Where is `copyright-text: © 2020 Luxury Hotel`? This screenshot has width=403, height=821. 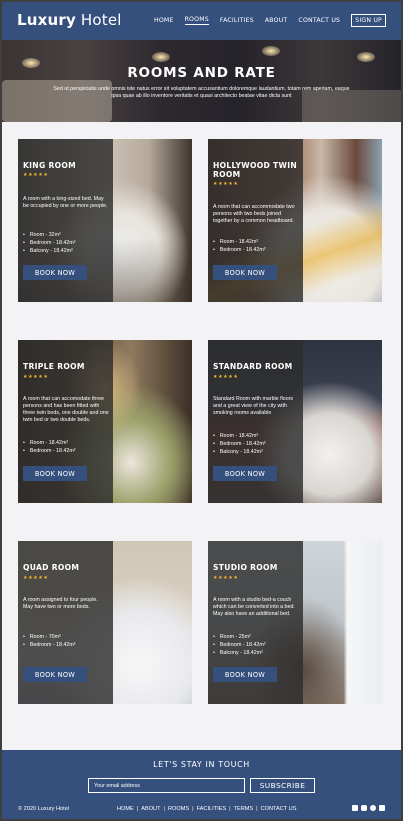 copyright-text: © 2020 Luxury Hotel is located at coordinates (44, 809).